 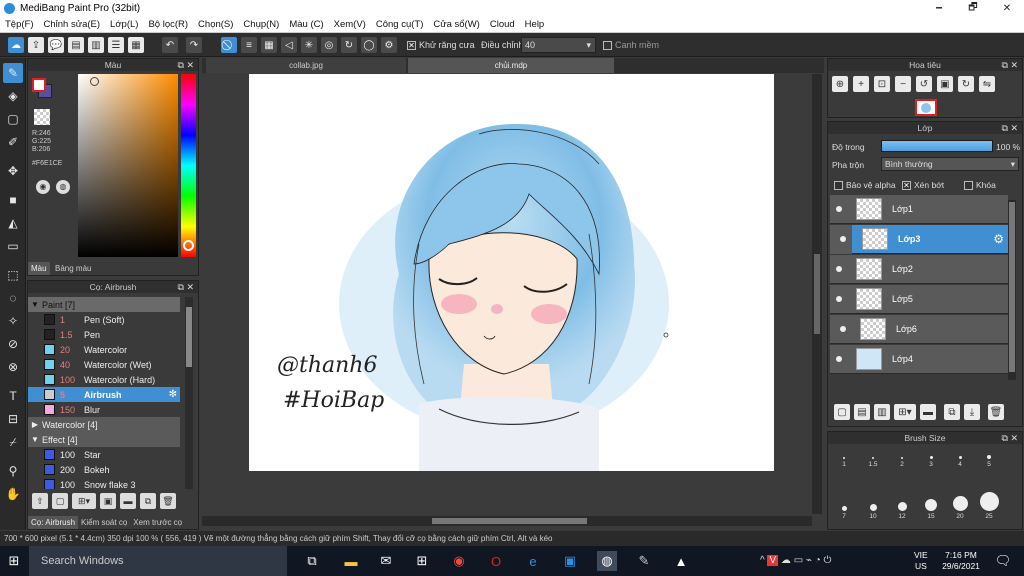 I want to click on mail-icon: ✉, so click(x=386, y=561).